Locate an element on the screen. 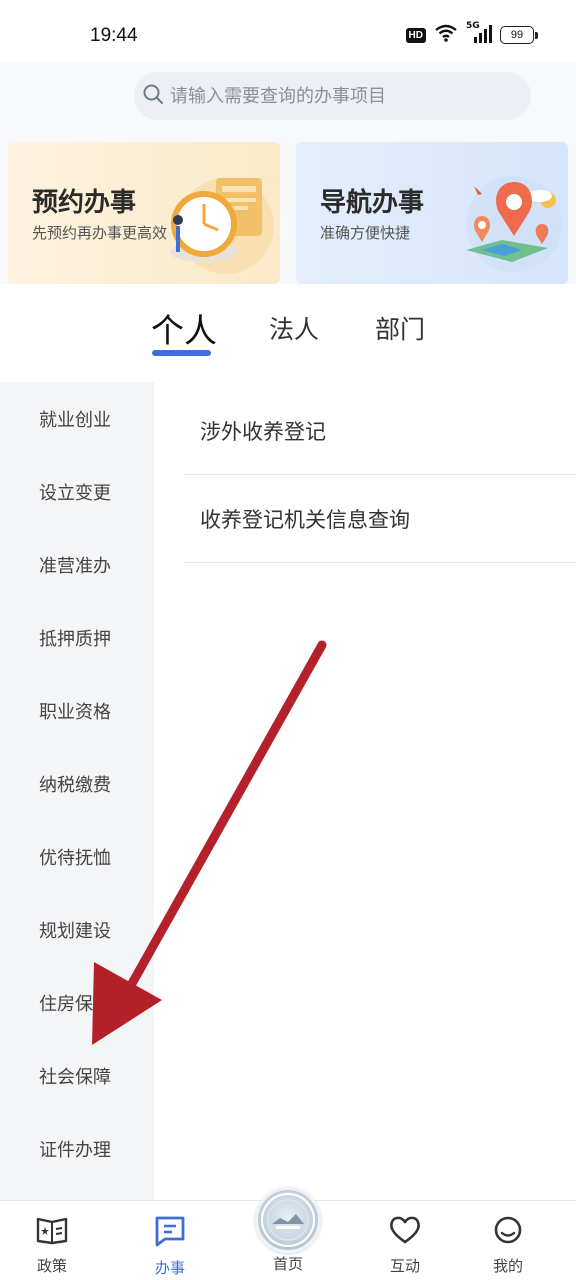  home-emblem-icon is located at coordinates (288, 1220).